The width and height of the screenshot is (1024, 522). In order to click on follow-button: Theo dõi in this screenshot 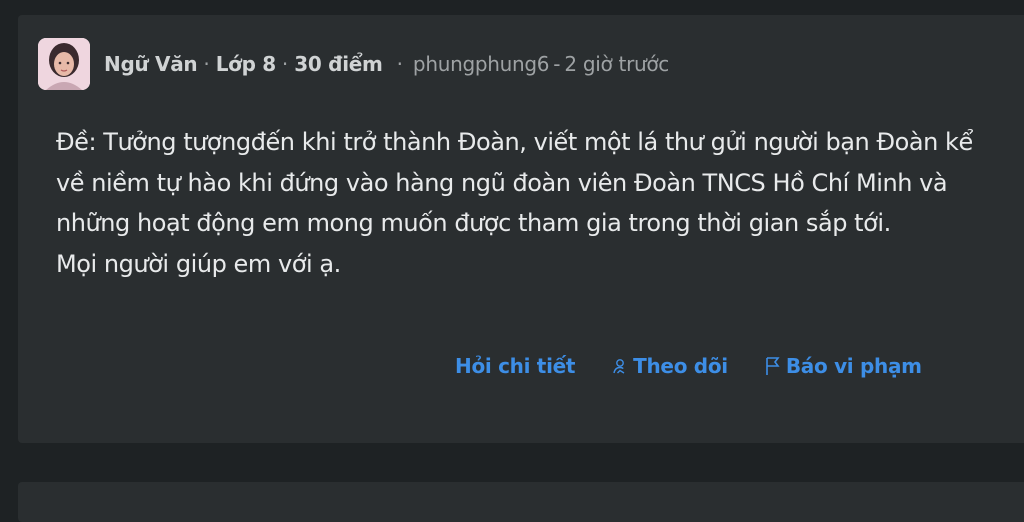, I will do `click(669, 366)`.